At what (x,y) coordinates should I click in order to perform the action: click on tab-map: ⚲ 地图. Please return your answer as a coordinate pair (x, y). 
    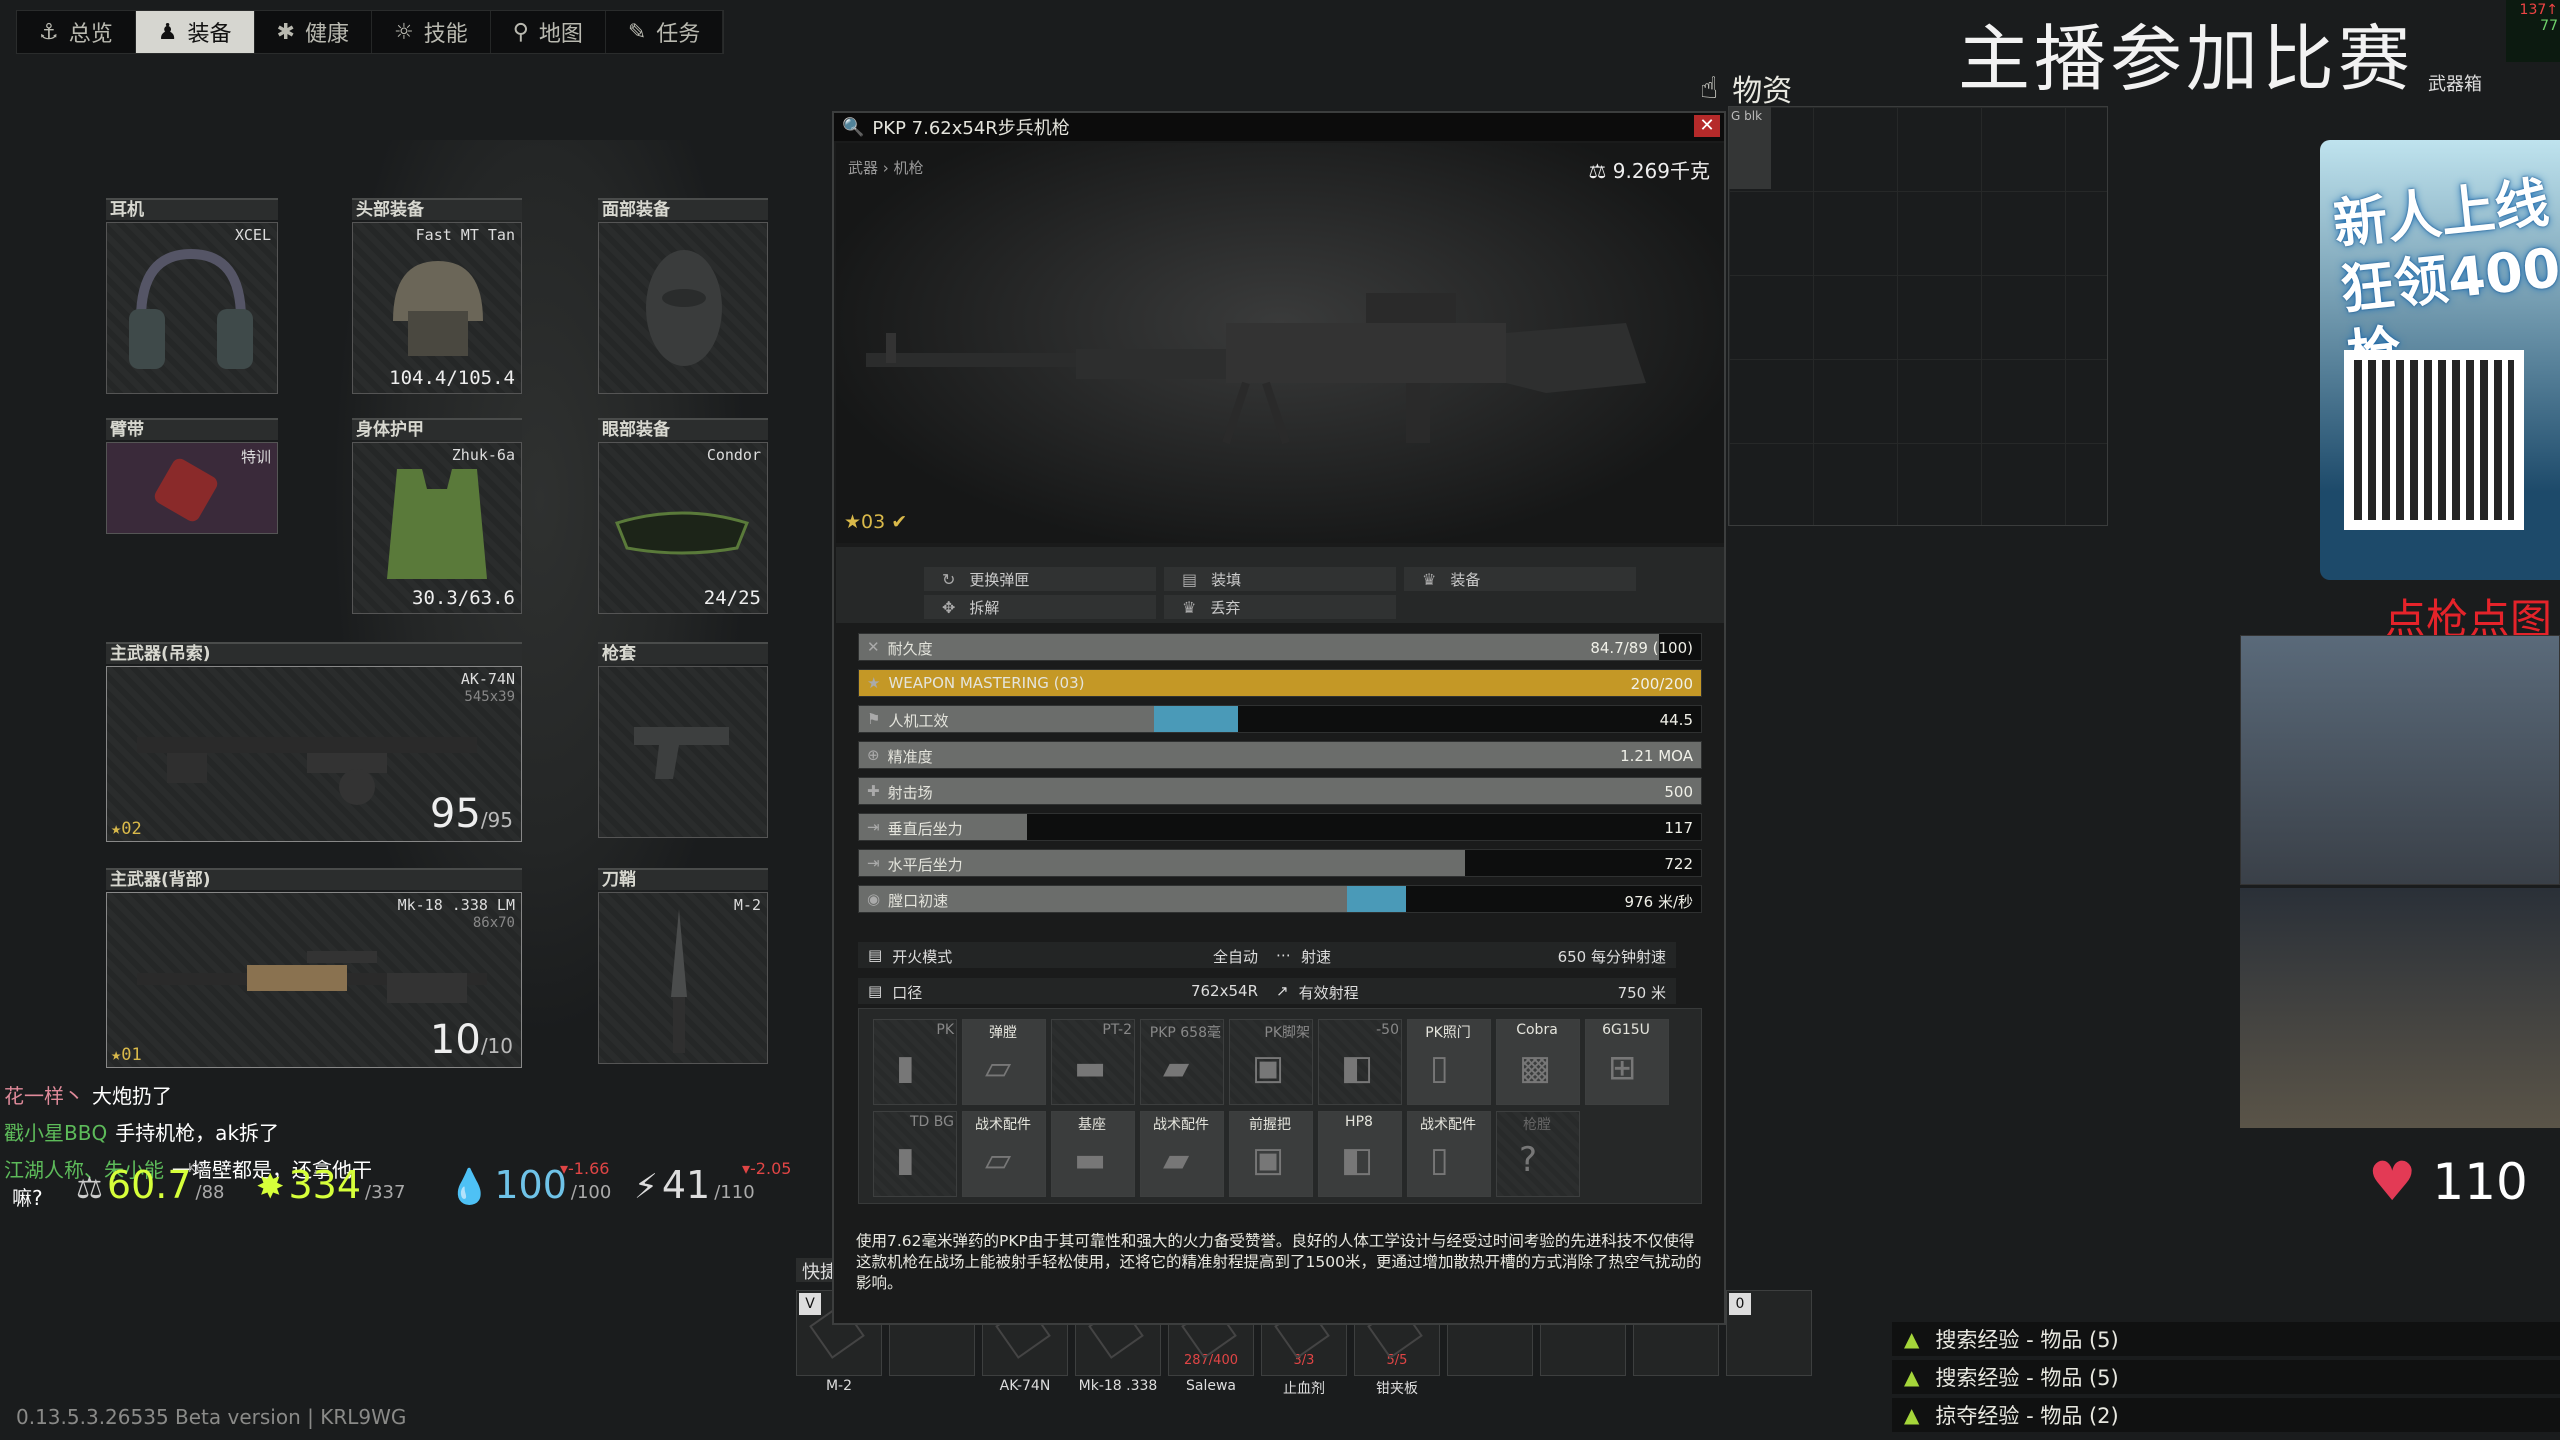
    Looking at the image, I should click on (548, 32).